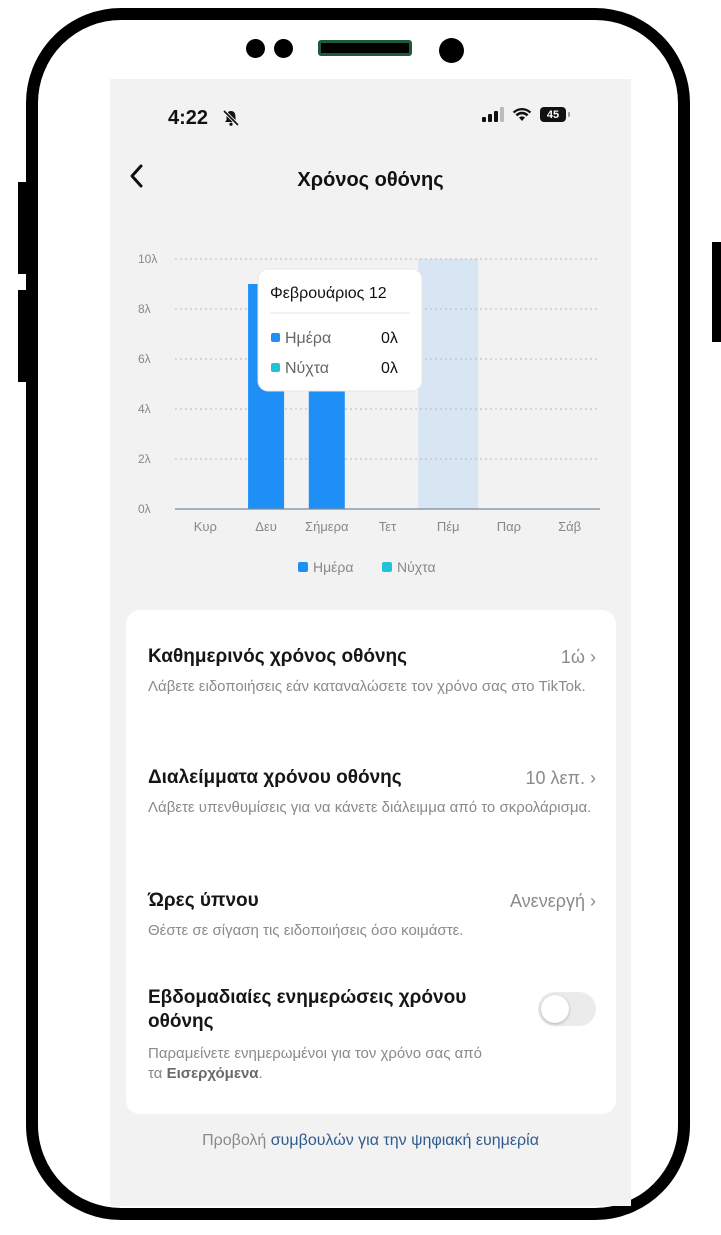 The image size is (721, 1235). I want to click on x-tick-label: Σάβ, so click(569, 526).